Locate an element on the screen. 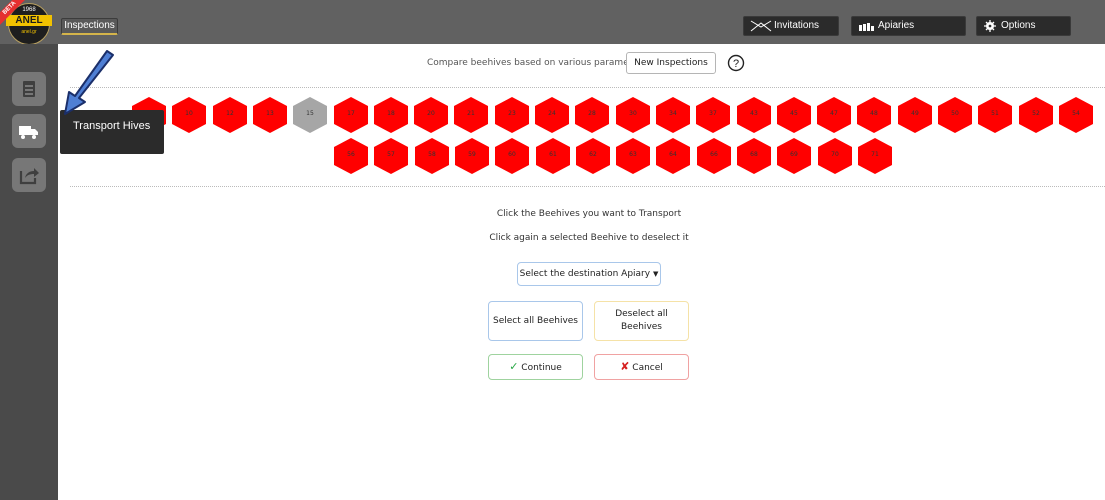 The height and width of the screenshot is (500, 1105). deselect-all-beehives-button: Deselect all Beehives is located at coordinates (641, 321).